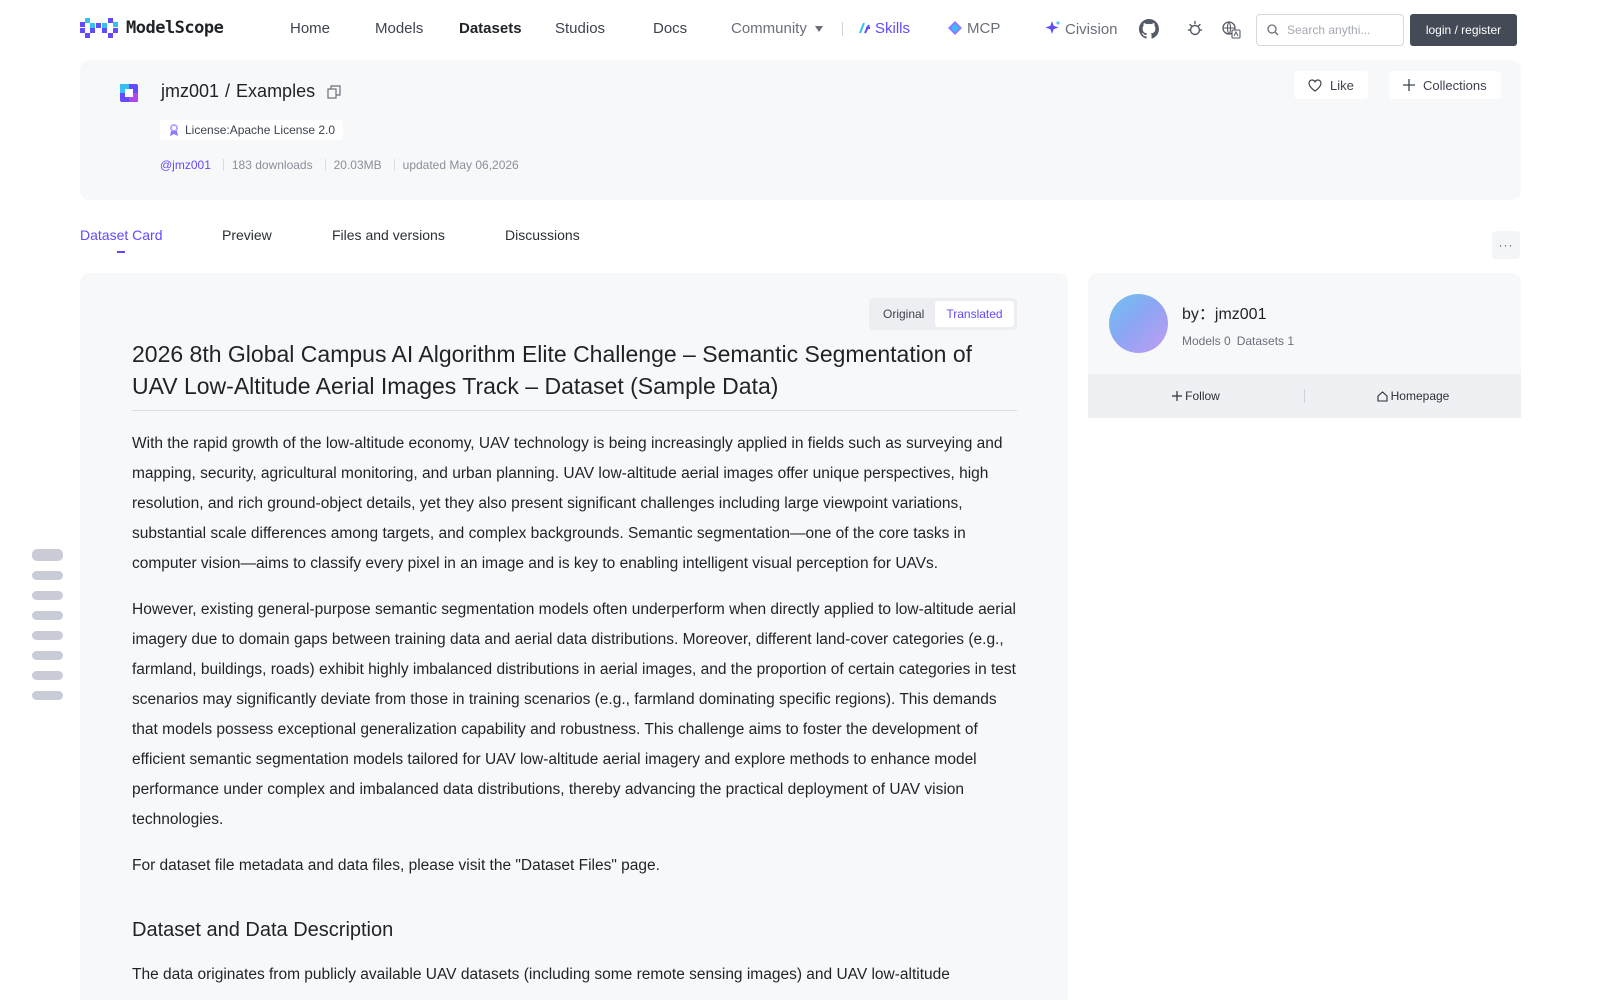 The height and width of the screenshot is (1000, 1600). I want to click on translate-icon, so click(1231, 29).